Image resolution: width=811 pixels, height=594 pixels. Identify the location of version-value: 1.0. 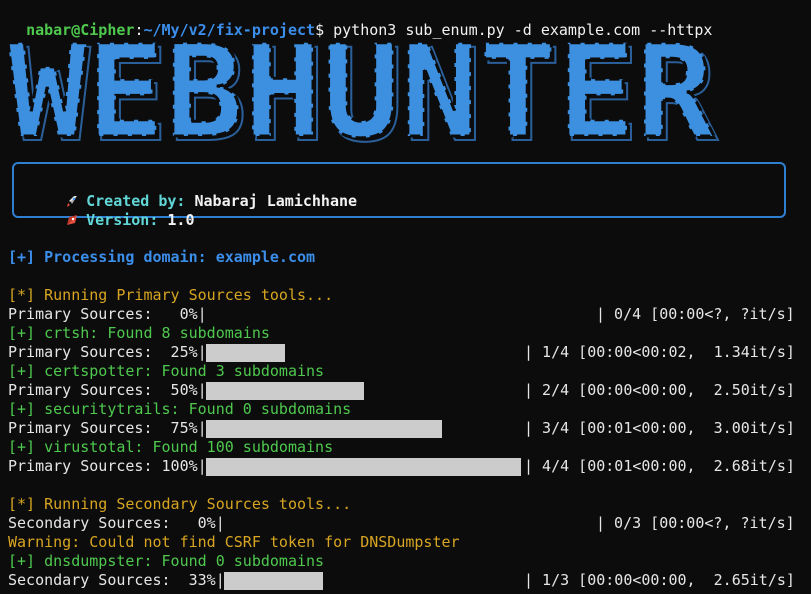
(181, 220).